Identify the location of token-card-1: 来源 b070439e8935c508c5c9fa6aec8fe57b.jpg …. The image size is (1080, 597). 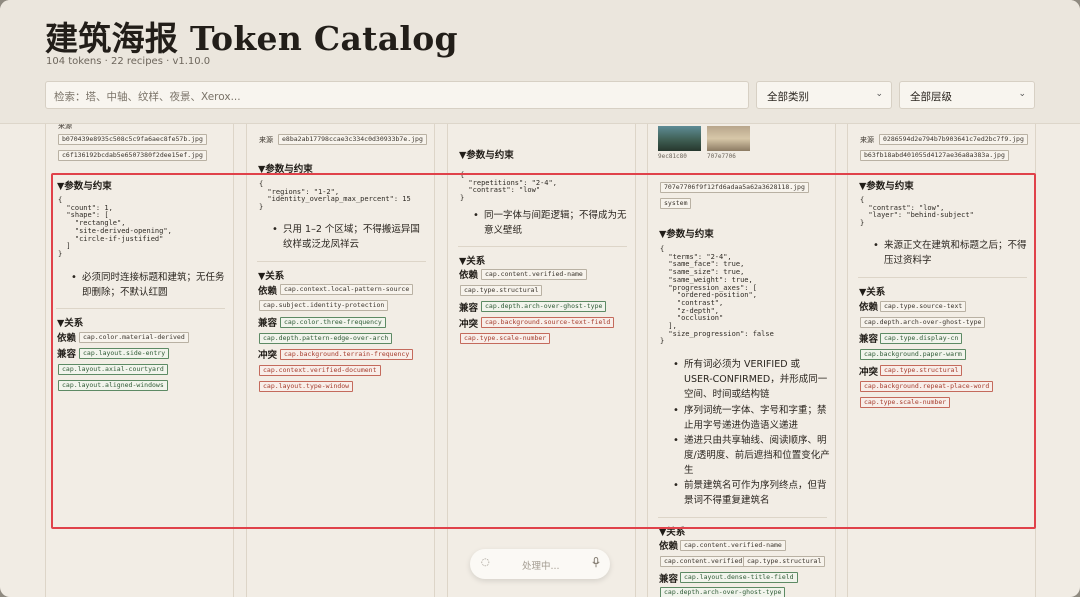
(139, 360).